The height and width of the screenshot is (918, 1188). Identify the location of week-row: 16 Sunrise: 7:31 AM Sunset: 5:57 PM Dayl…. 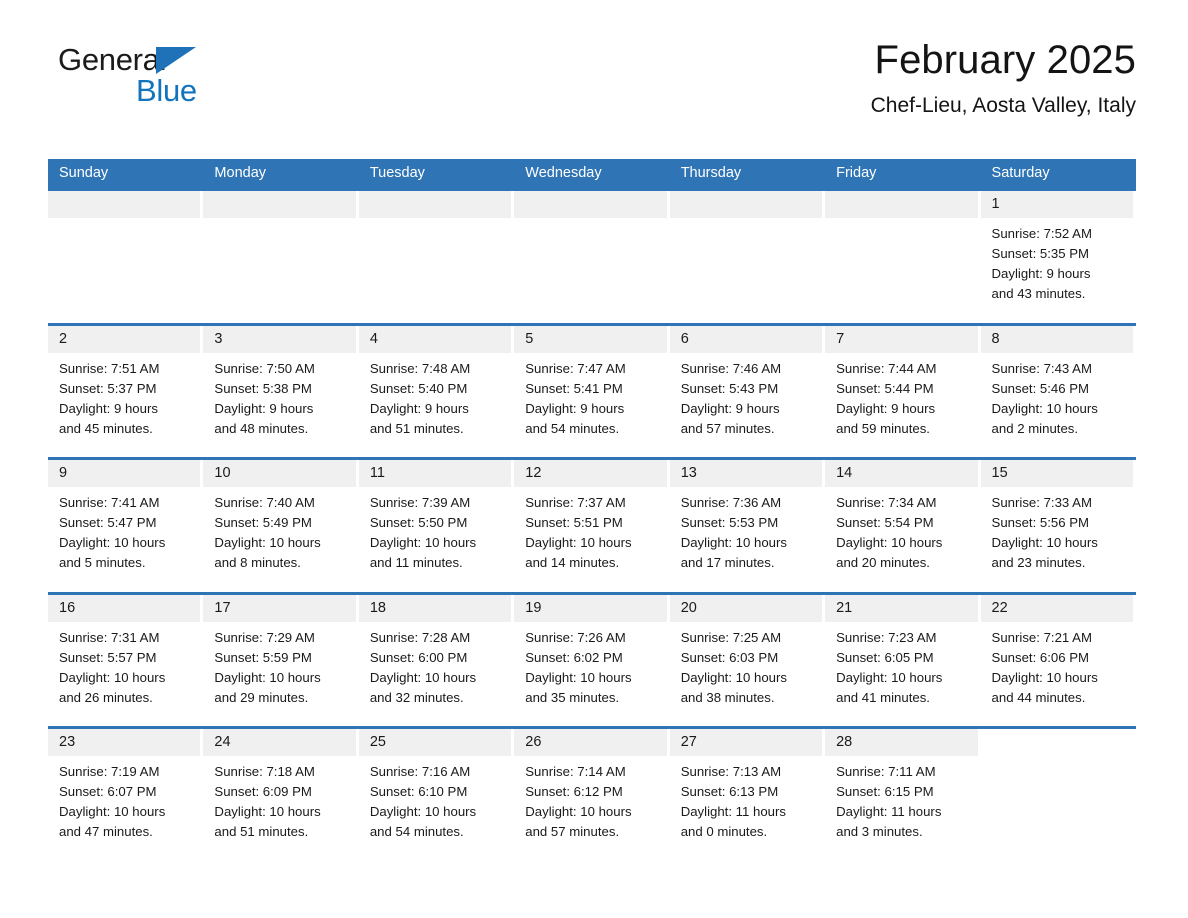
(592, 659).